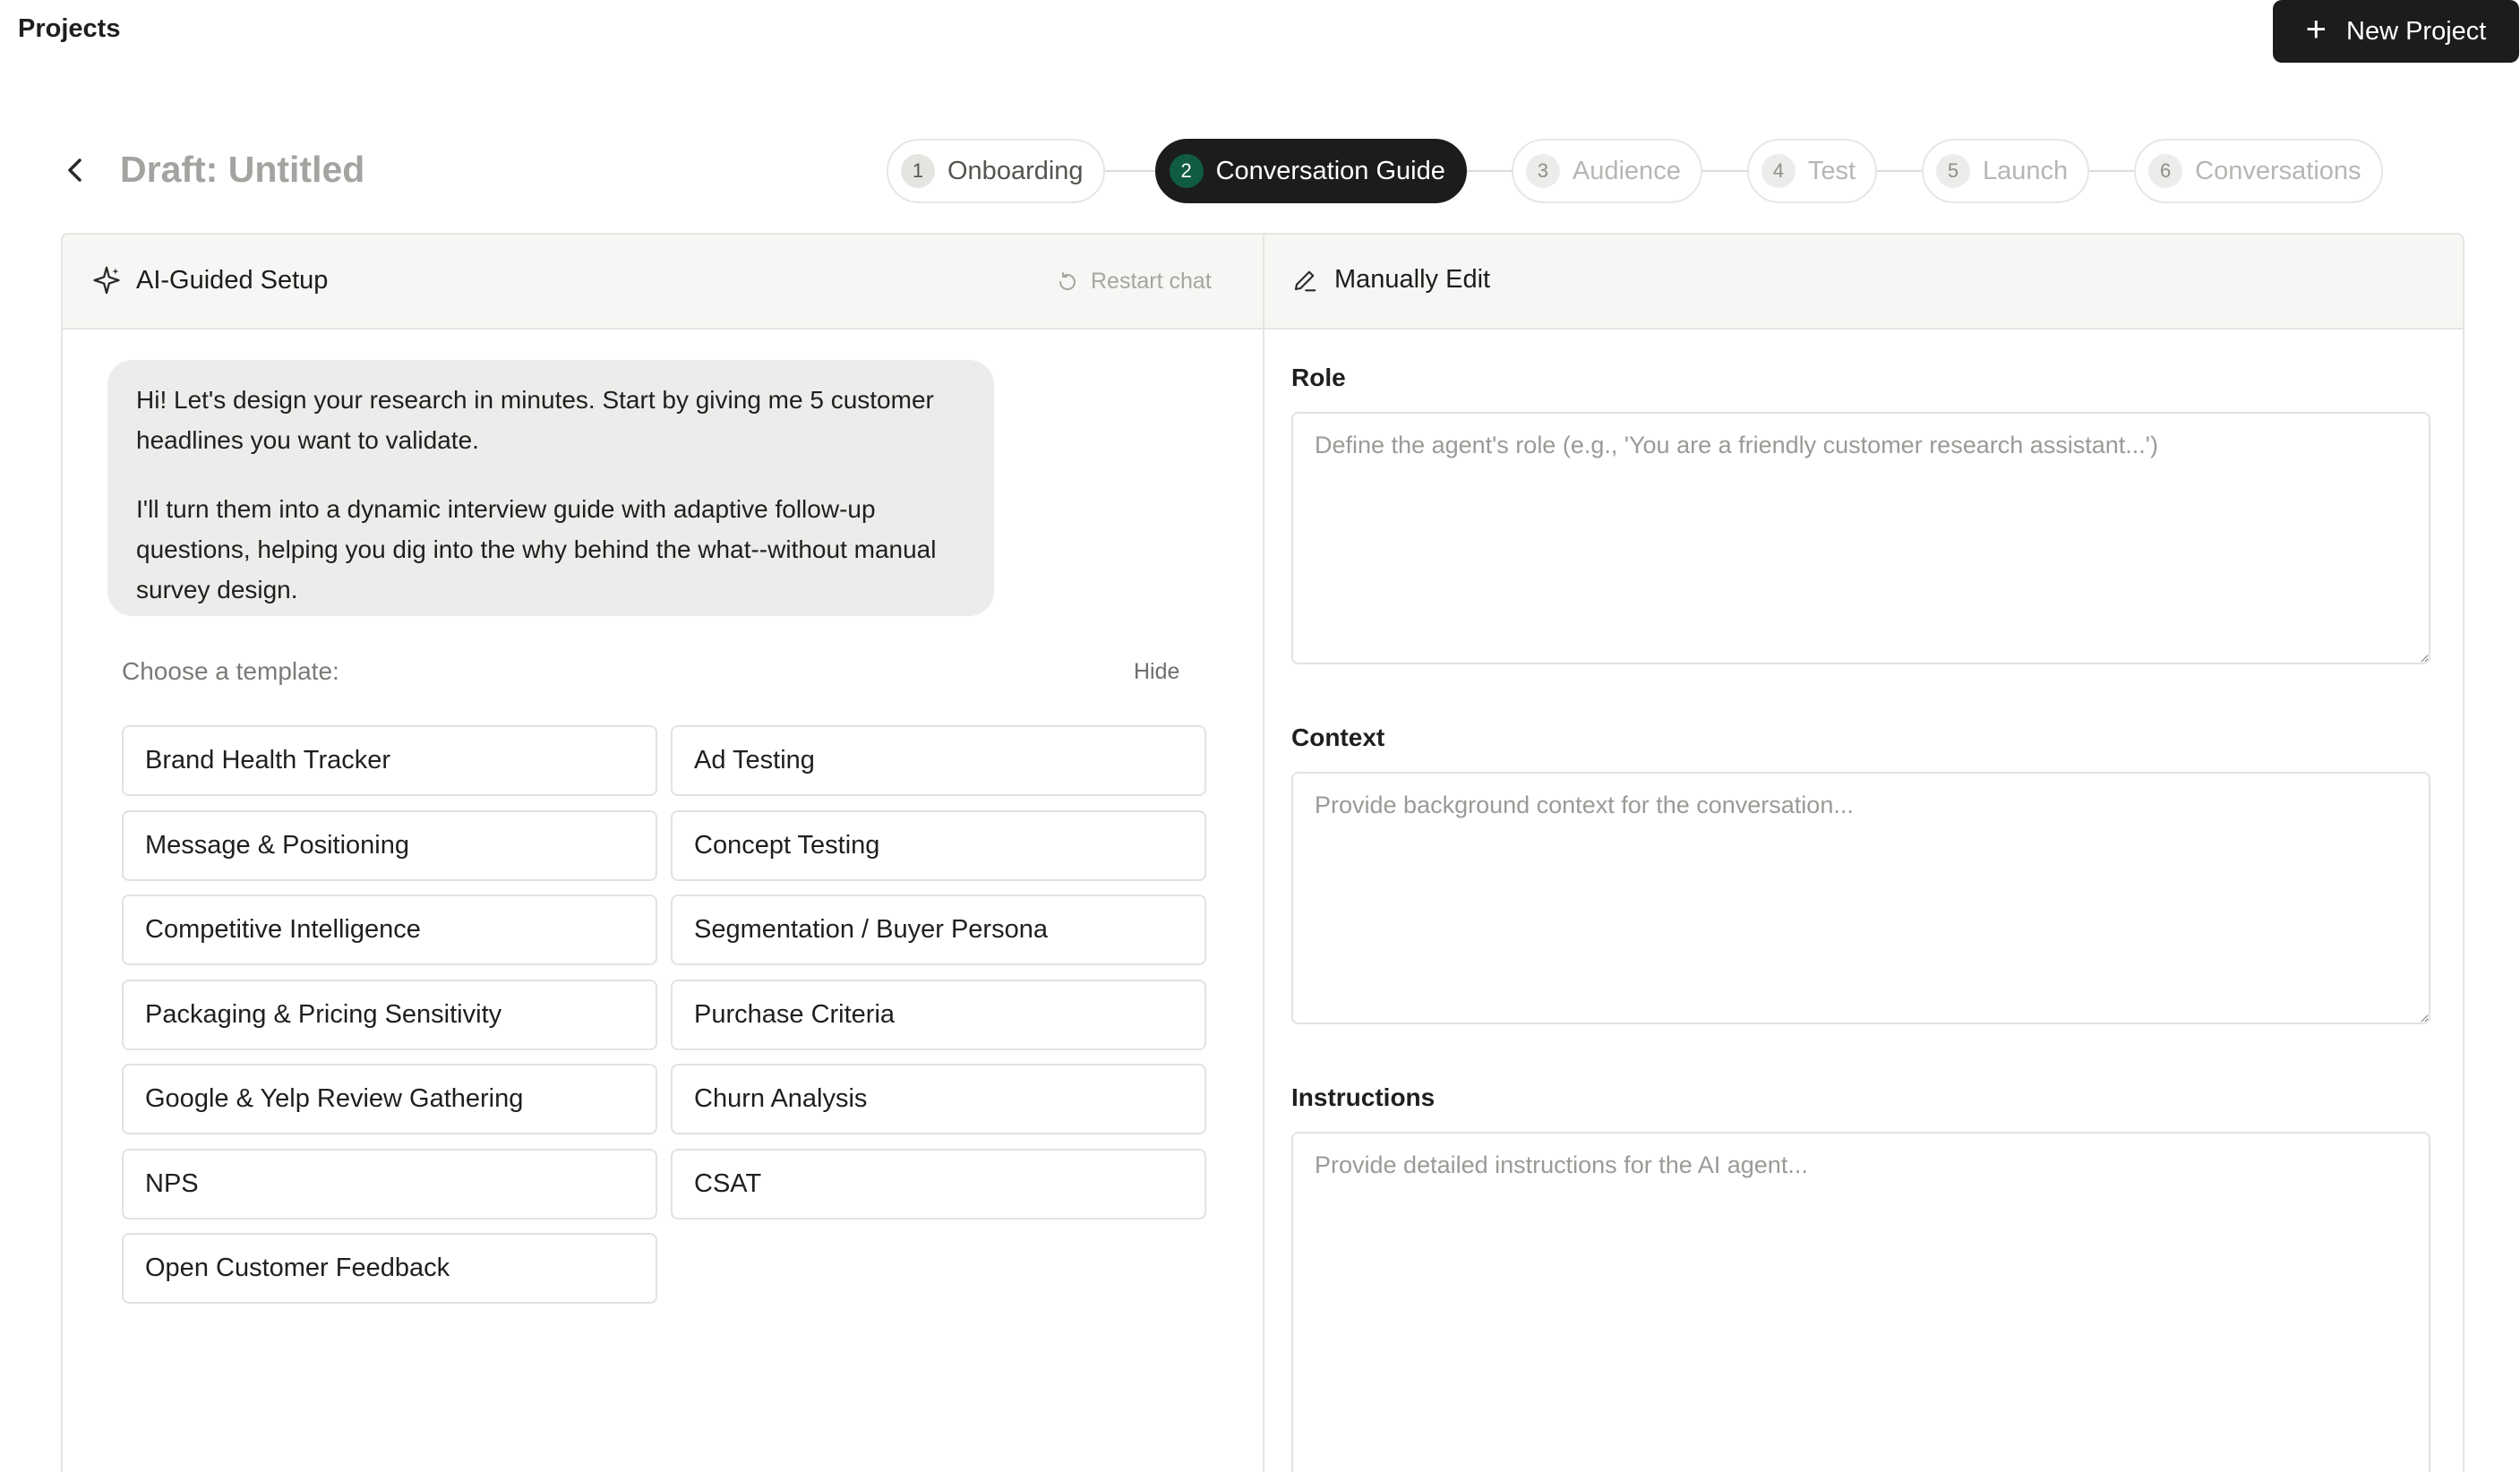 This screenshot has height=1472, width=2520. Describe the element at coordinates (243, 169) in the screenshot. I see `draft-title: Draft: Untitled` at that location.